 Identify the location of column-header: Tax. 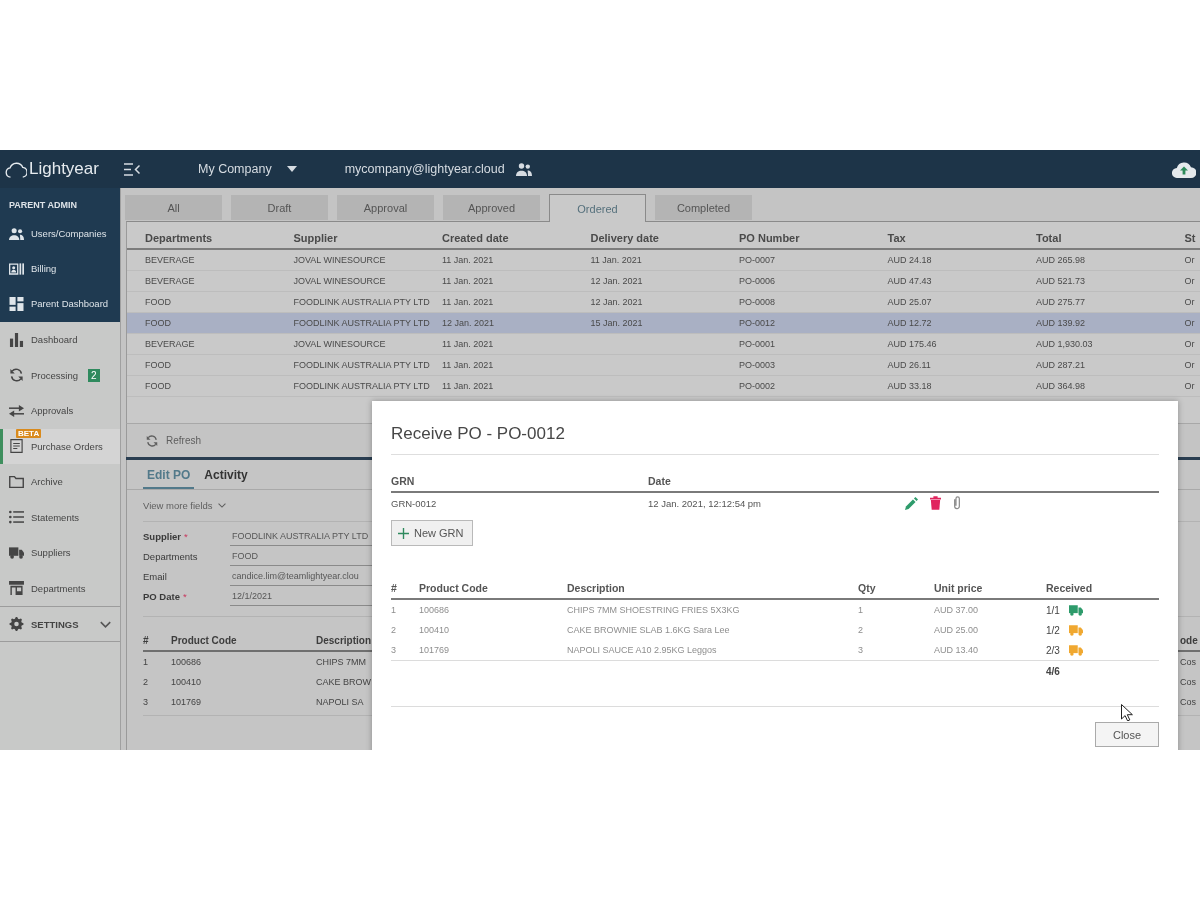
(896, 238).